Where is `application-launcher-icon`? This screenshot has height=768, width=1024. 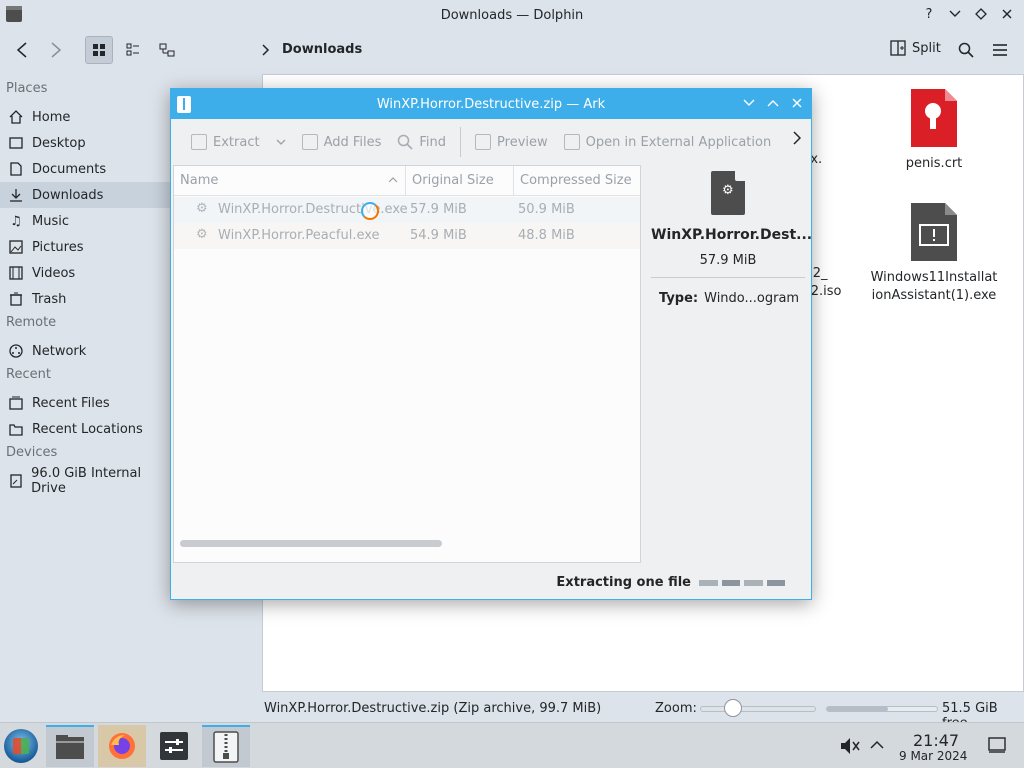
application-launcher-icon is located at coordinates (21, 746).